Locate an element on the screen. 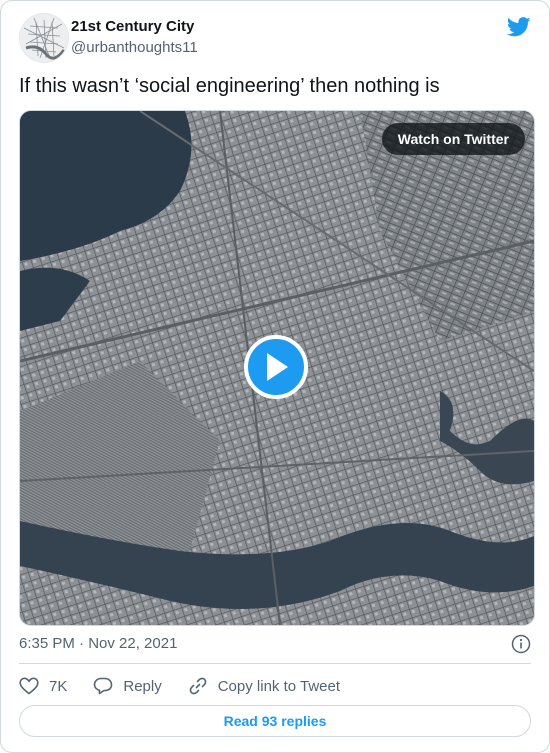 This screenshot has height=753, width=550. author-handle: @urbanthoughts11 is located at coordinates (134, 47).